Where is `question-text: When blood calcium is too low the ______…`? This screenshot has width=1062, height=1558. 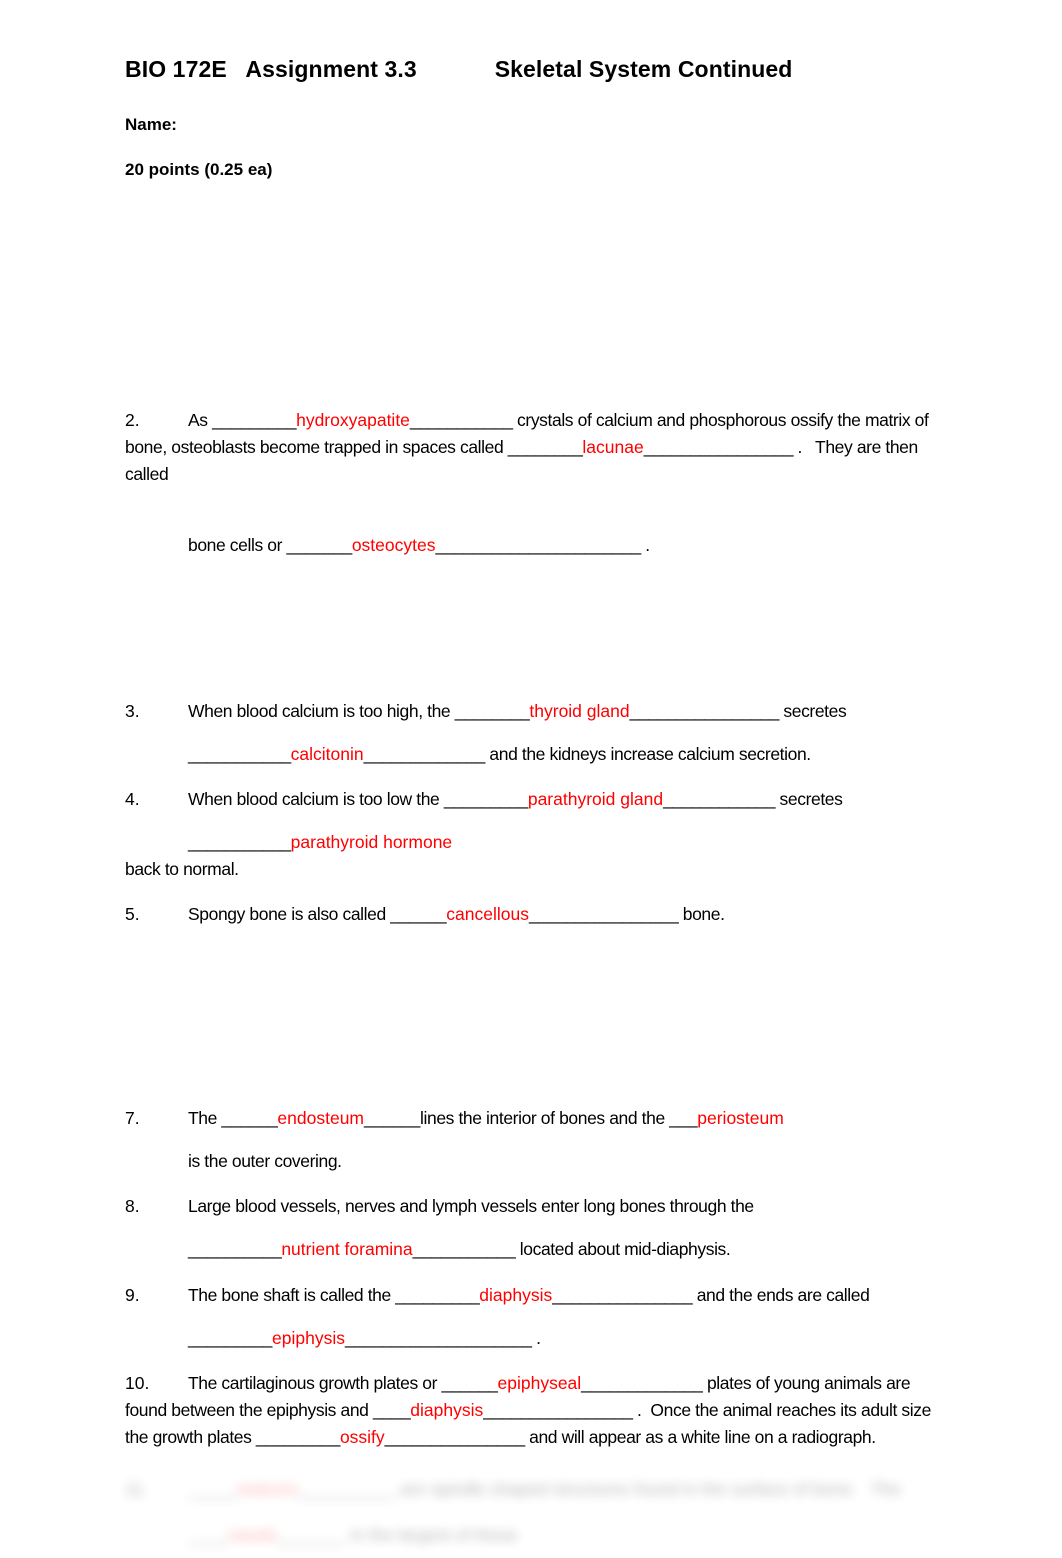 question-text: When blood calcium is too low the ______… is located at coordinates (358, 799).